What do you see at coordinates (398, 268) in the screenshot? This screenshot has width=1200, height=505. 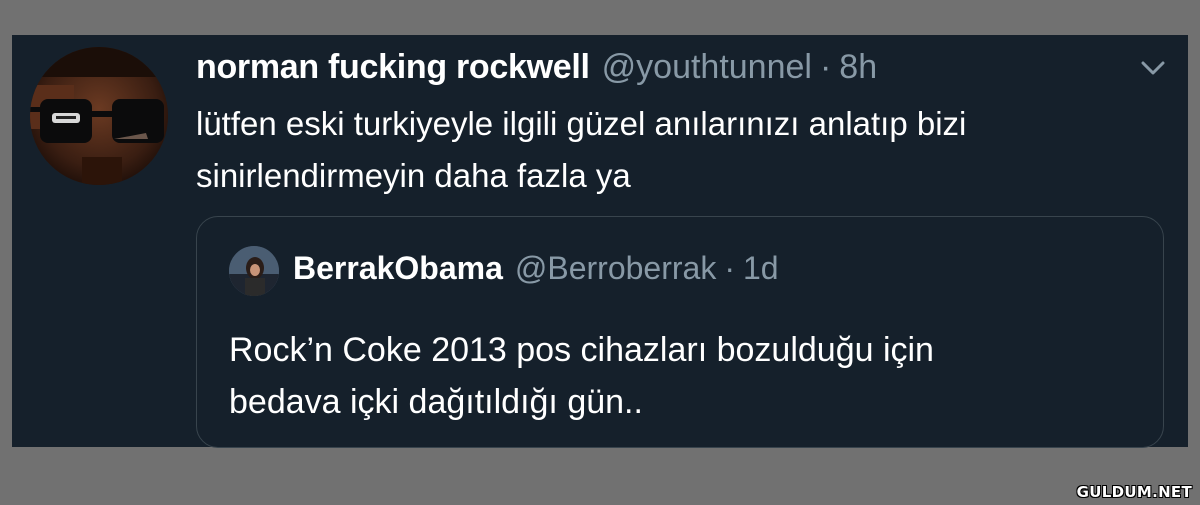 I see `quoted-display-name: BerrakObama` at bounding box center [398, 268].